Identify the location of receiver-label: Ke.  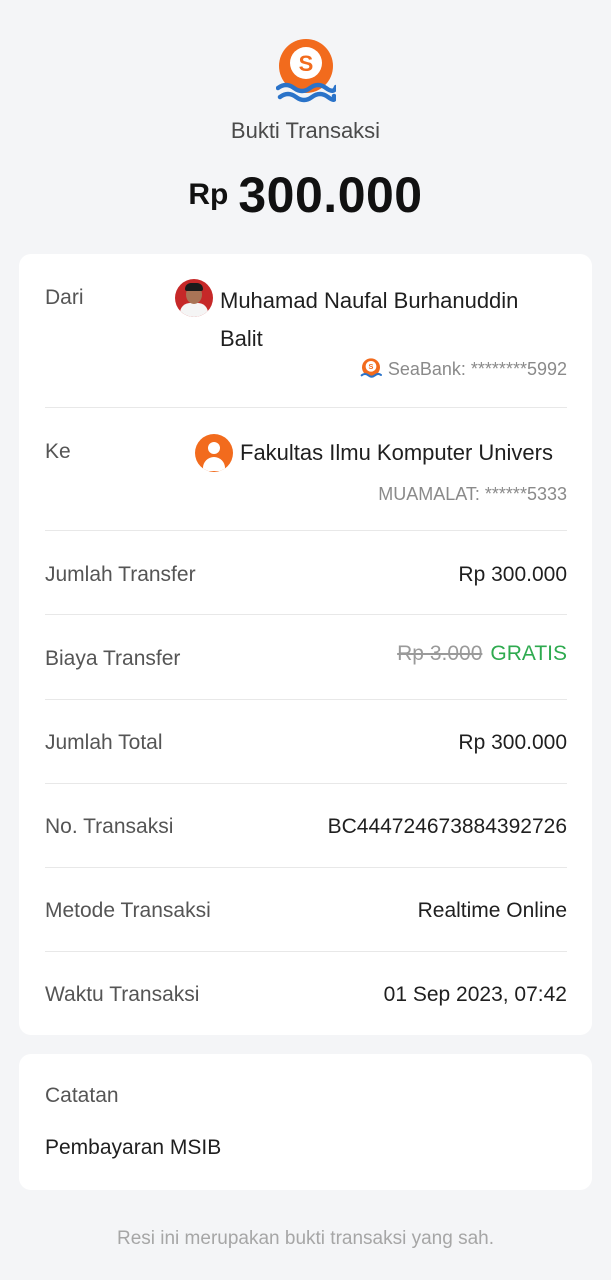
(58, 451).